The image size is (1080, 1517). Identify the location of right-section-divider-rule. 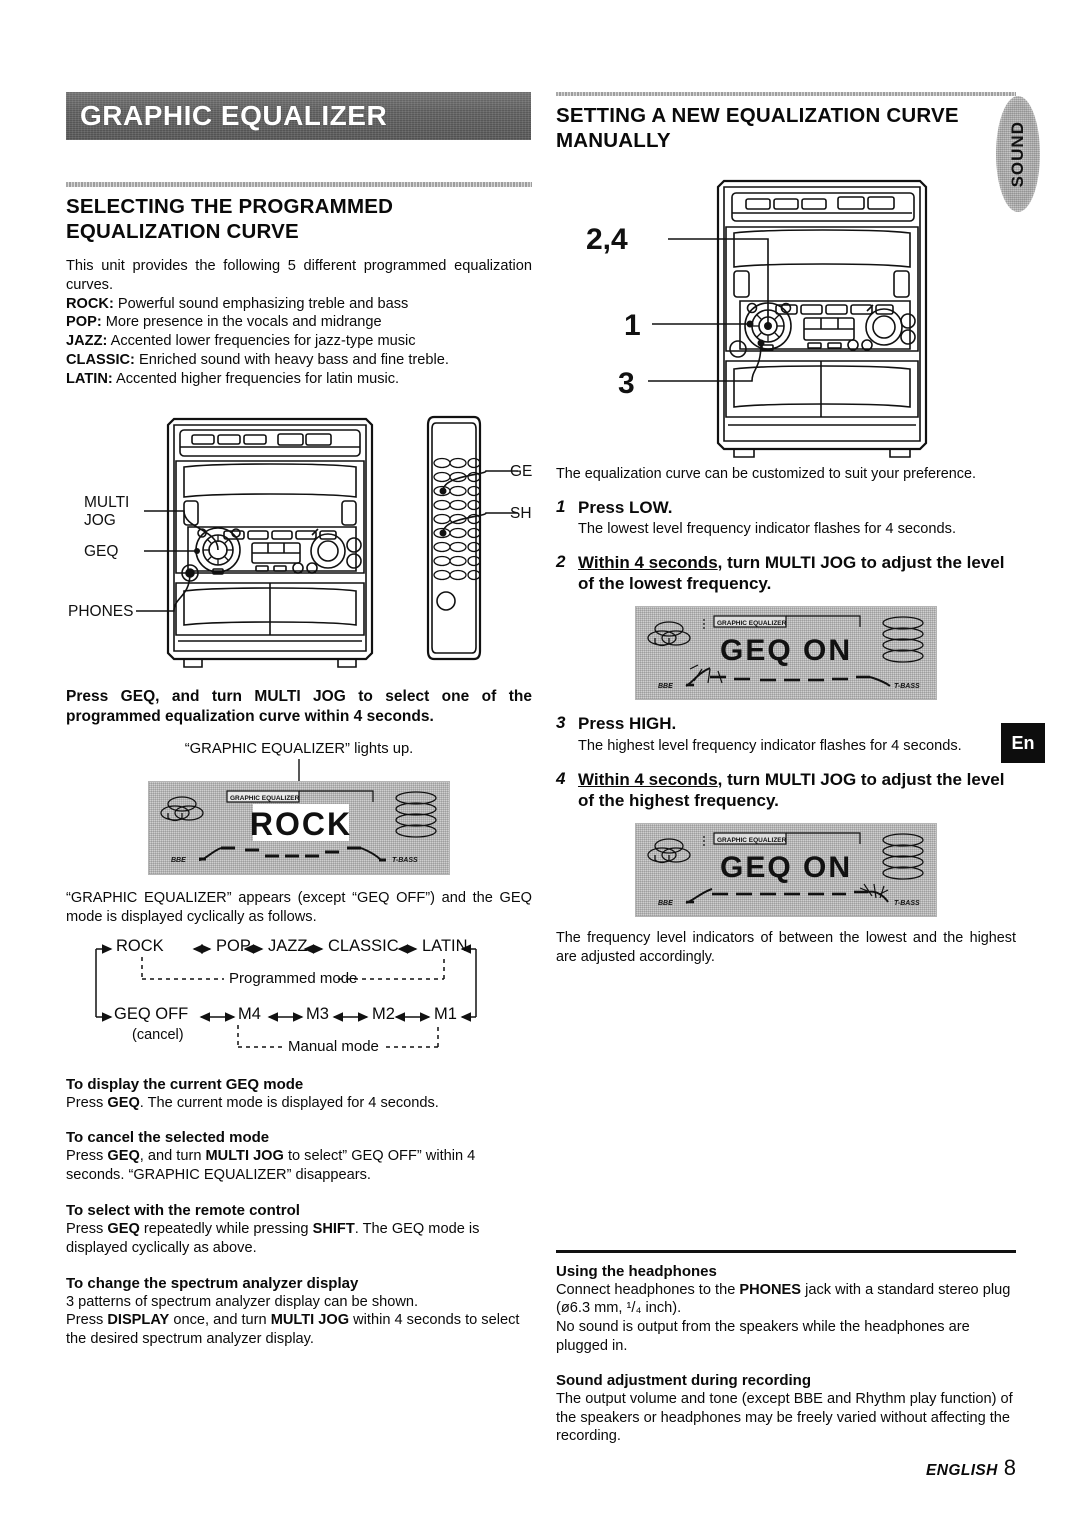
(786, 94).